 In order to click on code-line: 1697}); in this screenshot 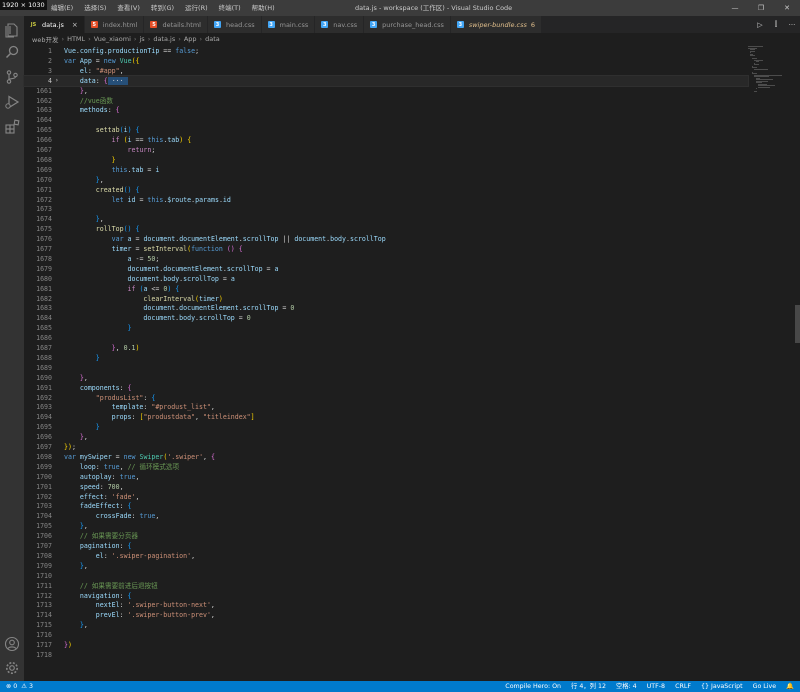, I will do `click(386, 447)`.